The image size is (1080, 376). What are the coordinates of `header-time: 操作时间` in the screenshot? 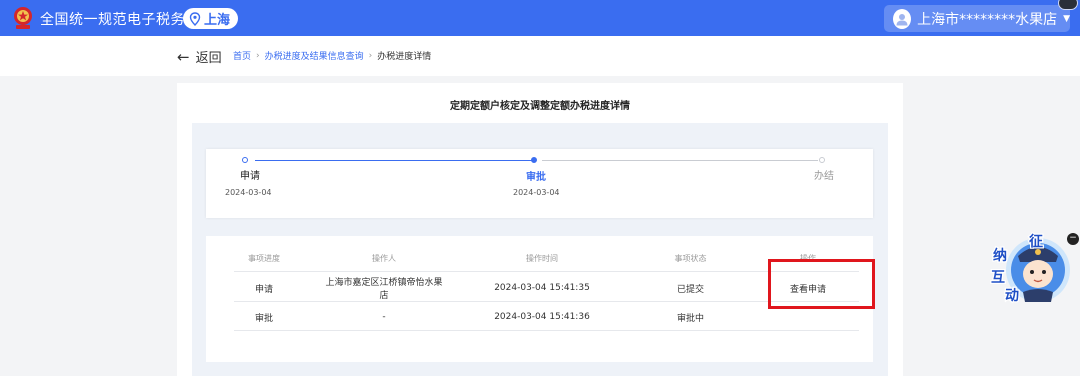 It's located at (542, 258).